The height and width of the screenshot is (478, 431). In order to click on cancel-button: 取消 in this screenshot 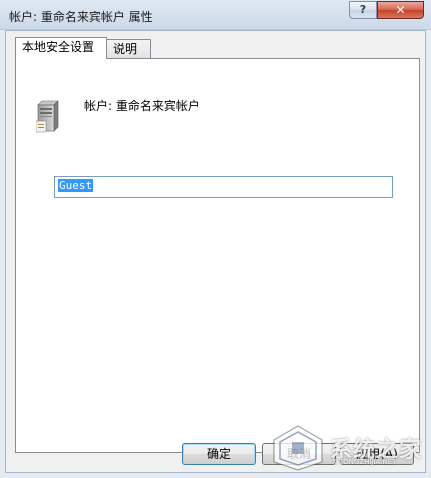, I will do `click(299, 454)`.